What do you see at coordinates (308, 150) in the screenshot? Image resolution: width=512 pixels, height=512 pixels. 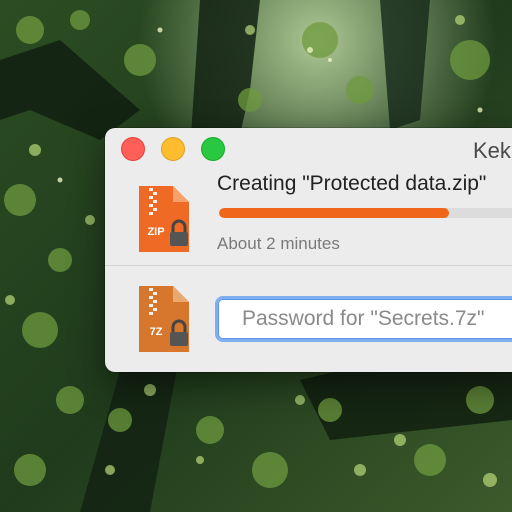 I see `titlebar: Kek` at bounding box center [308, 150].